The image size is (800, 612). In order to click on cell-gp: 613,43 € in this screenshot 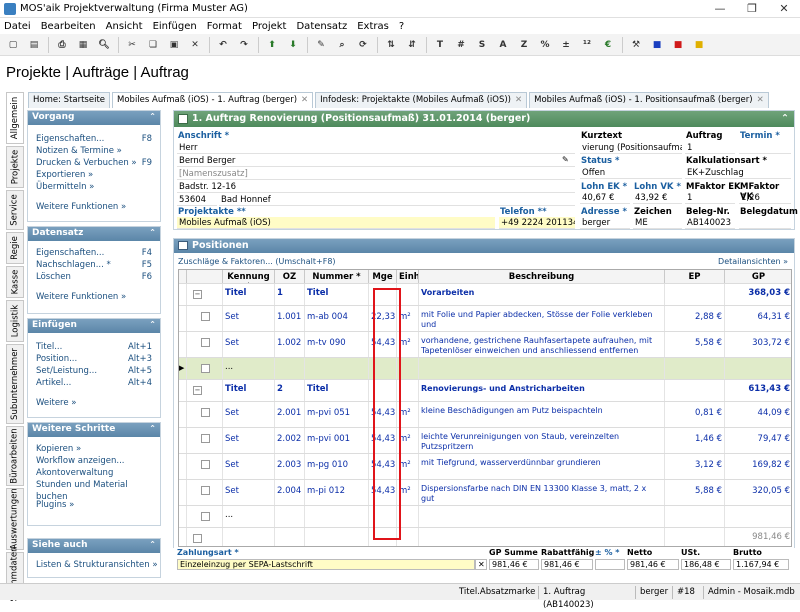, I will do `click(758, 390)`.